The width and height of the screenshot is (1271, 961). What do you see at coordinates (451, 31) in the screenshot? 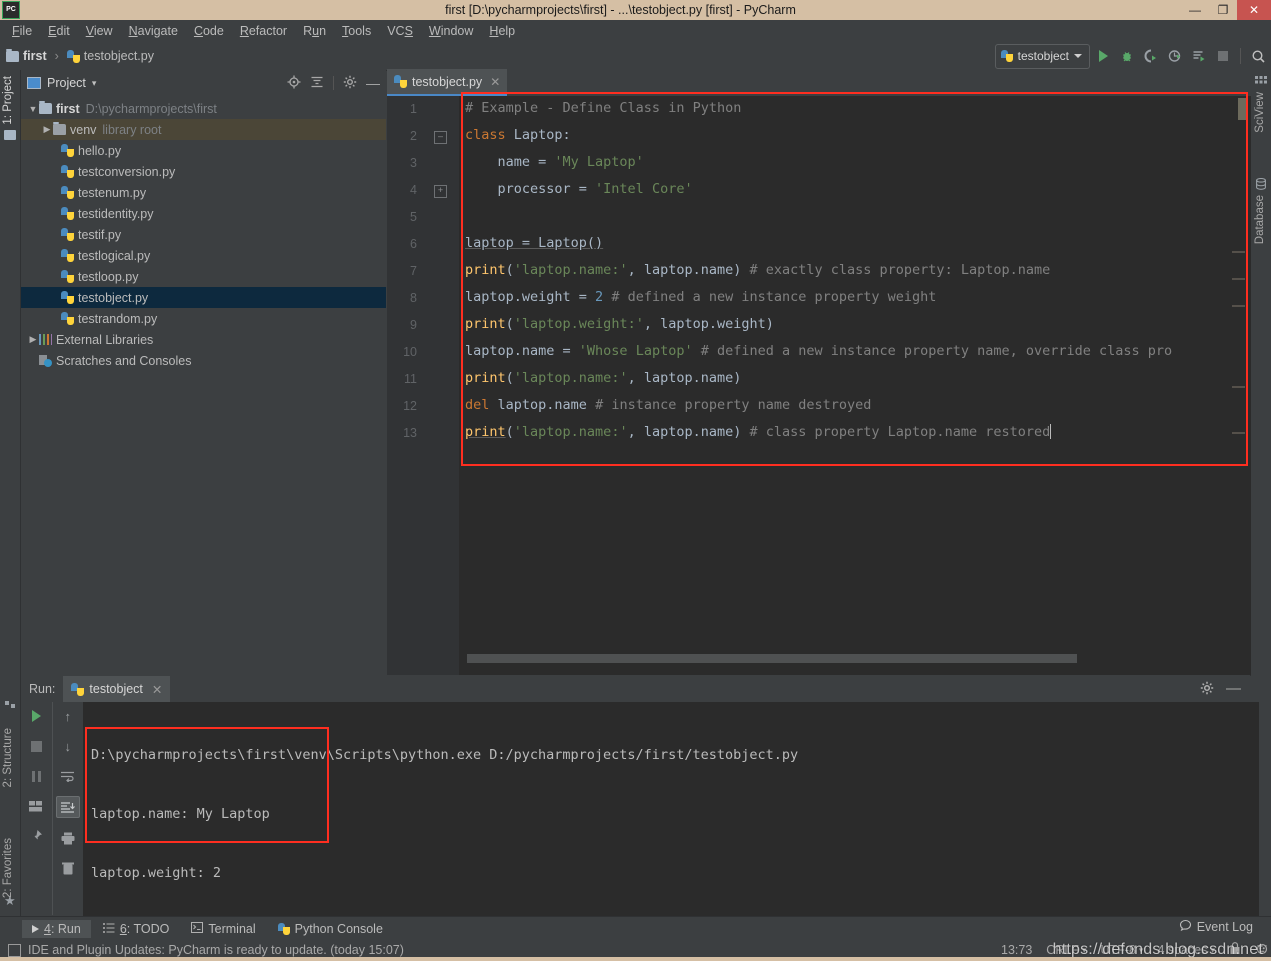
I see `menu-item-window: Window` at bounding box center [451, 31].